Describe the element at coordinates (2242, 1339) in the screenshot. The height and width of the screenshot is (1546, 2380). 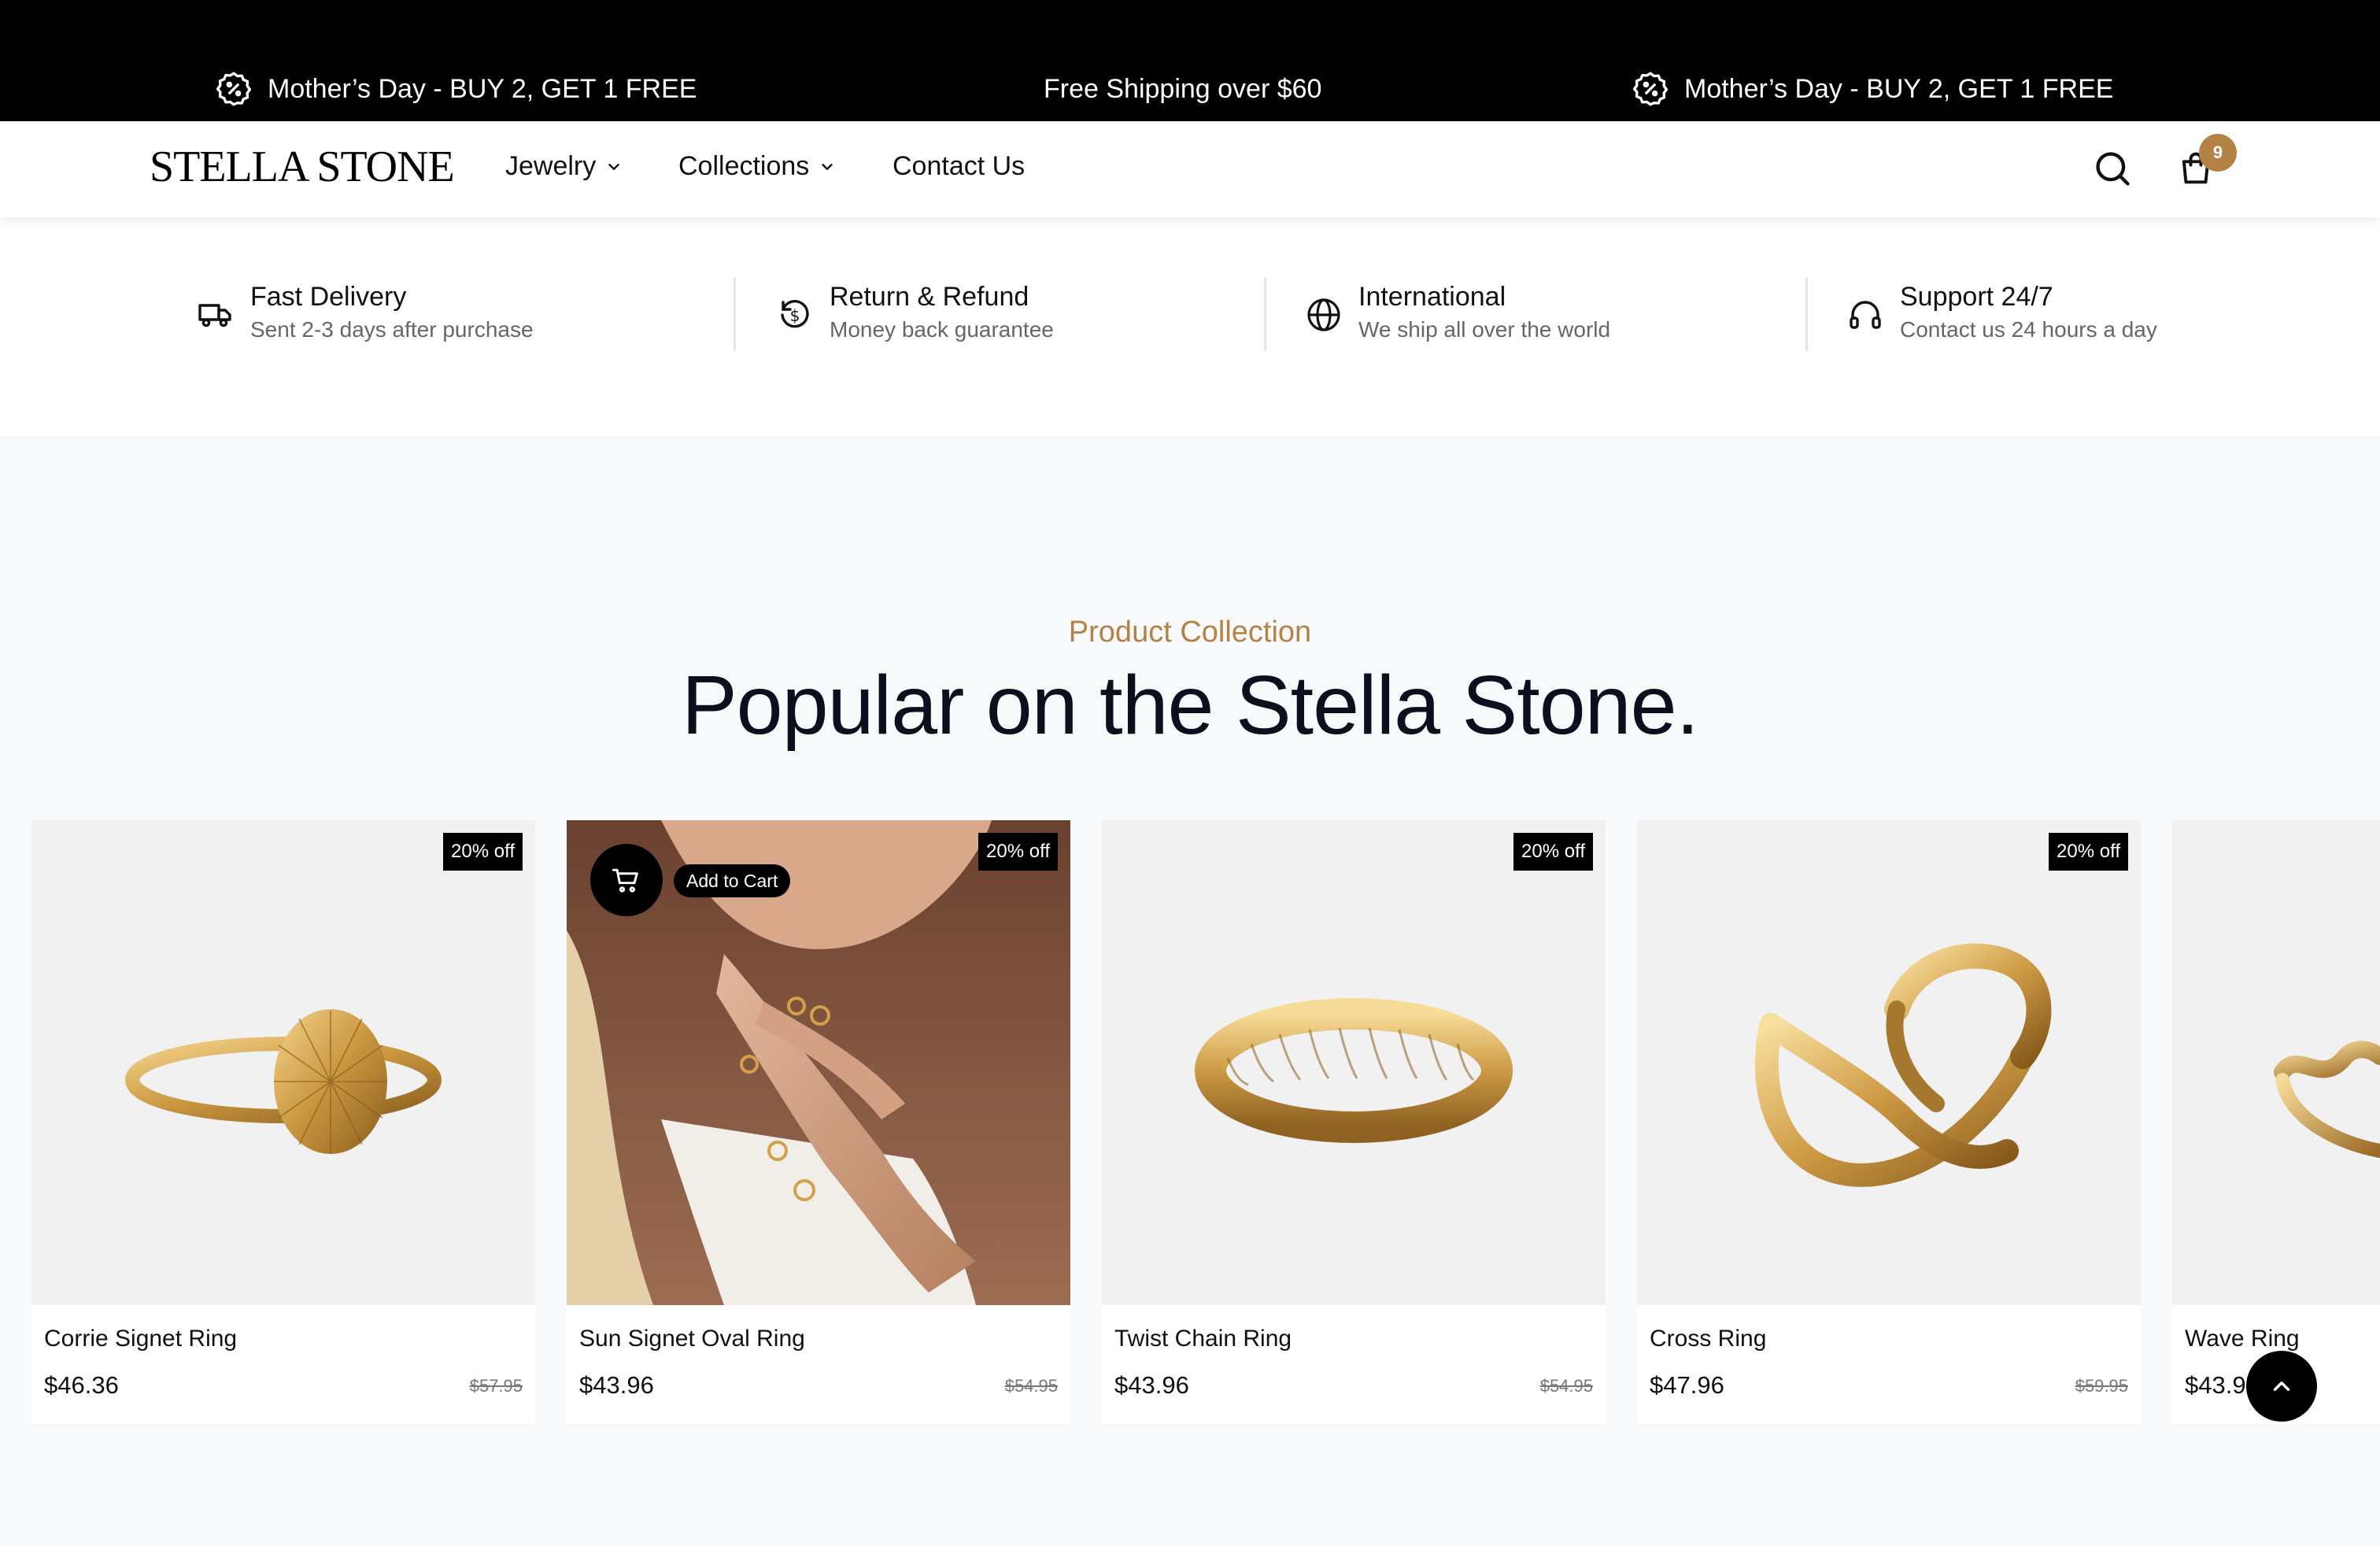
I see `product-name: Wave Ring` at that location.